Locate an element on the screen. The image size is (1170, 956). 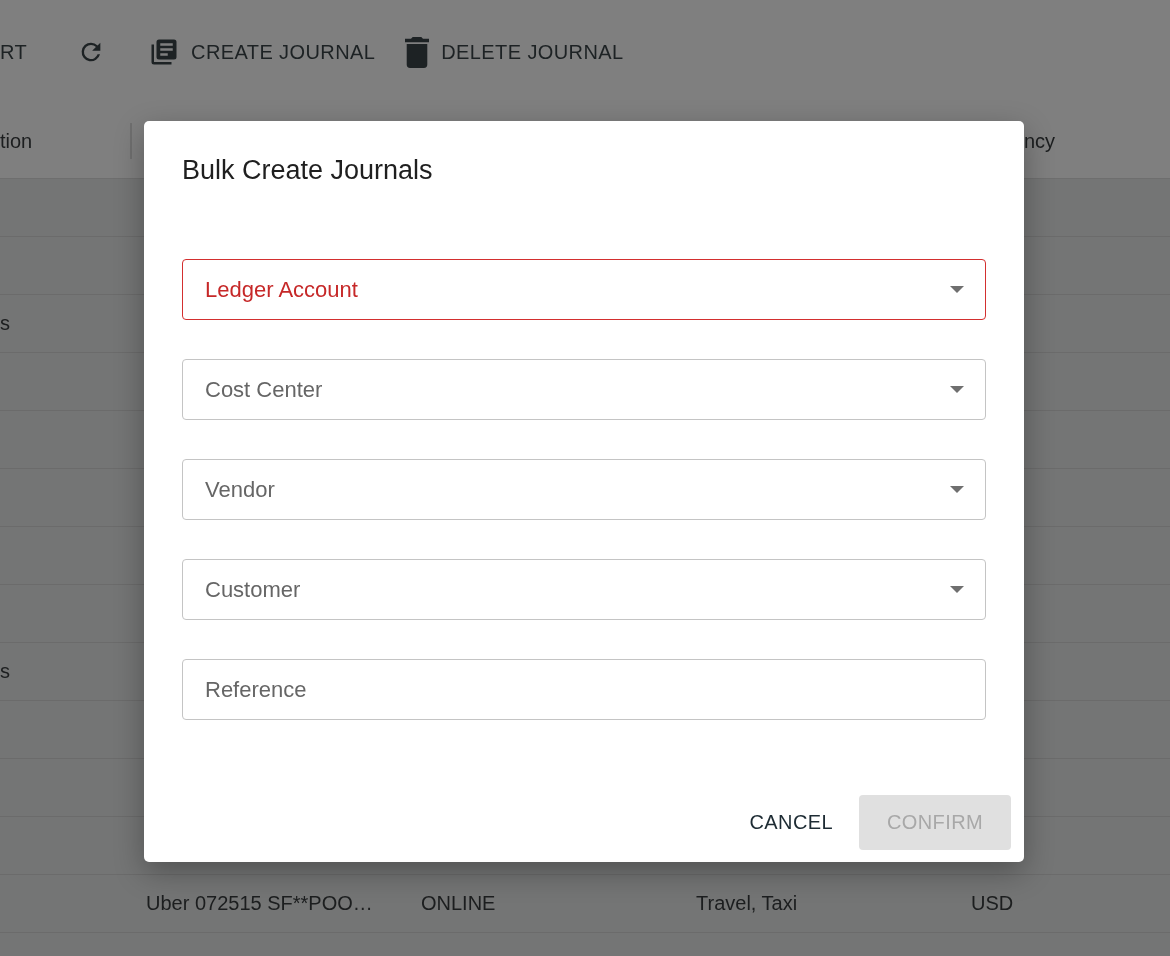
table-cell: ONLINE is located at coordinates (458, 903).